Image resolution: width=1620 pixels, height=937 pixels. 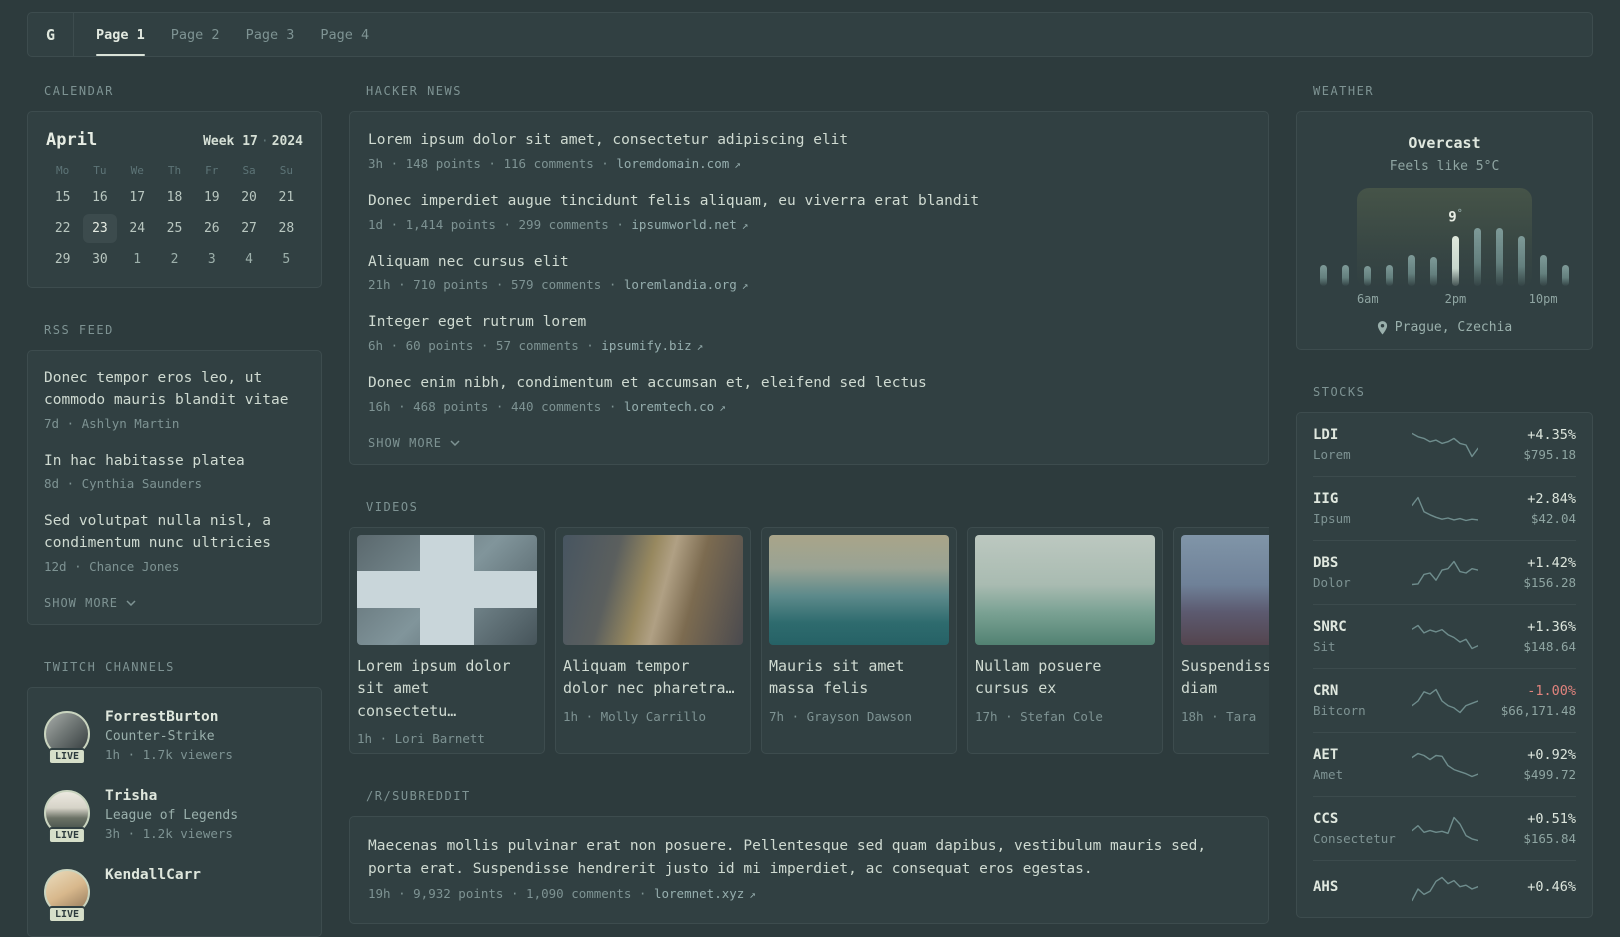 What do you see at coordinates (809, 440) in the screenshot?
I see `hackernews-show-more-button: SHOW MORE` at bounding box center [809, 440].